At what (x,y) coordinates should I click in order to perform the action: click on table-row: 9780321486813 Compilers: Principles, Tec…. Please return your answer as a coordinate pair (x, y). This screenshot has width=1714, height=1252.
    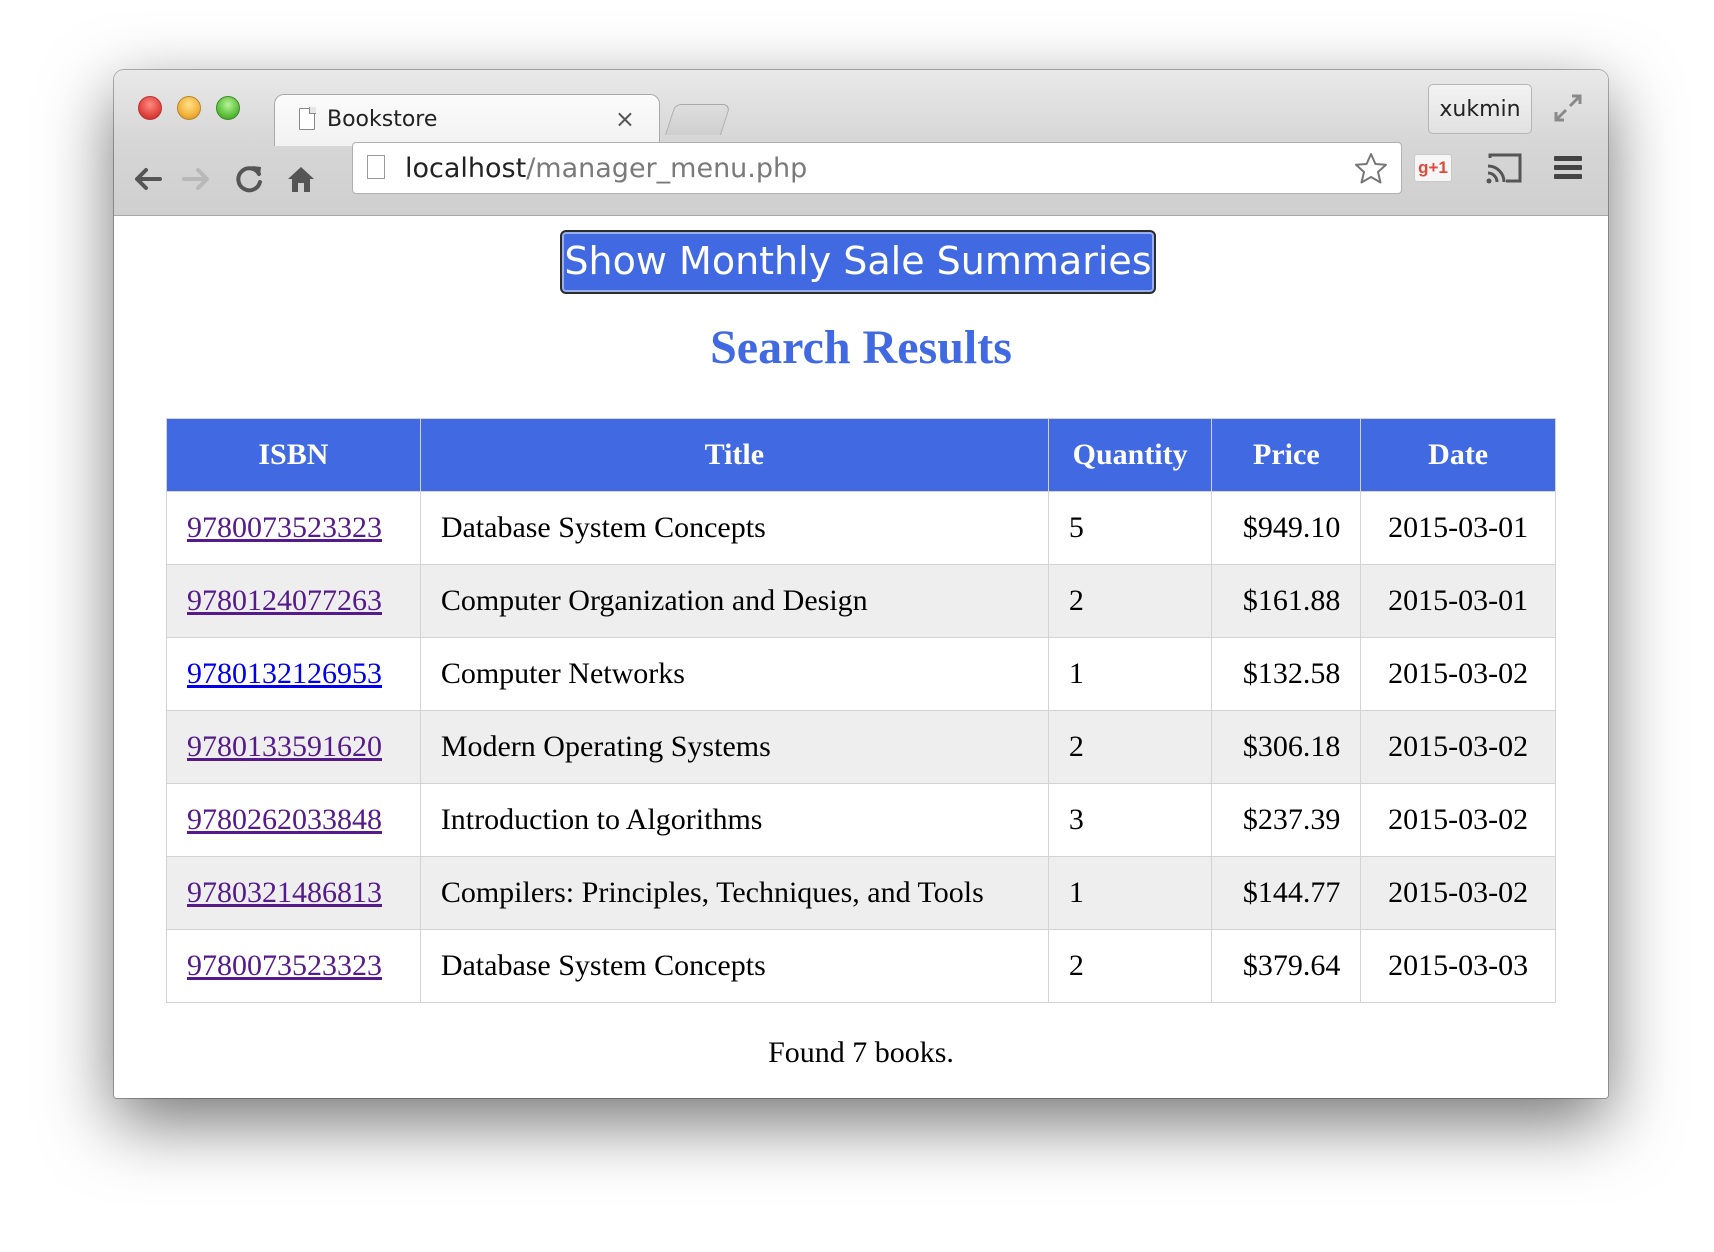
    Looking at the image, I should click on (861, 893).